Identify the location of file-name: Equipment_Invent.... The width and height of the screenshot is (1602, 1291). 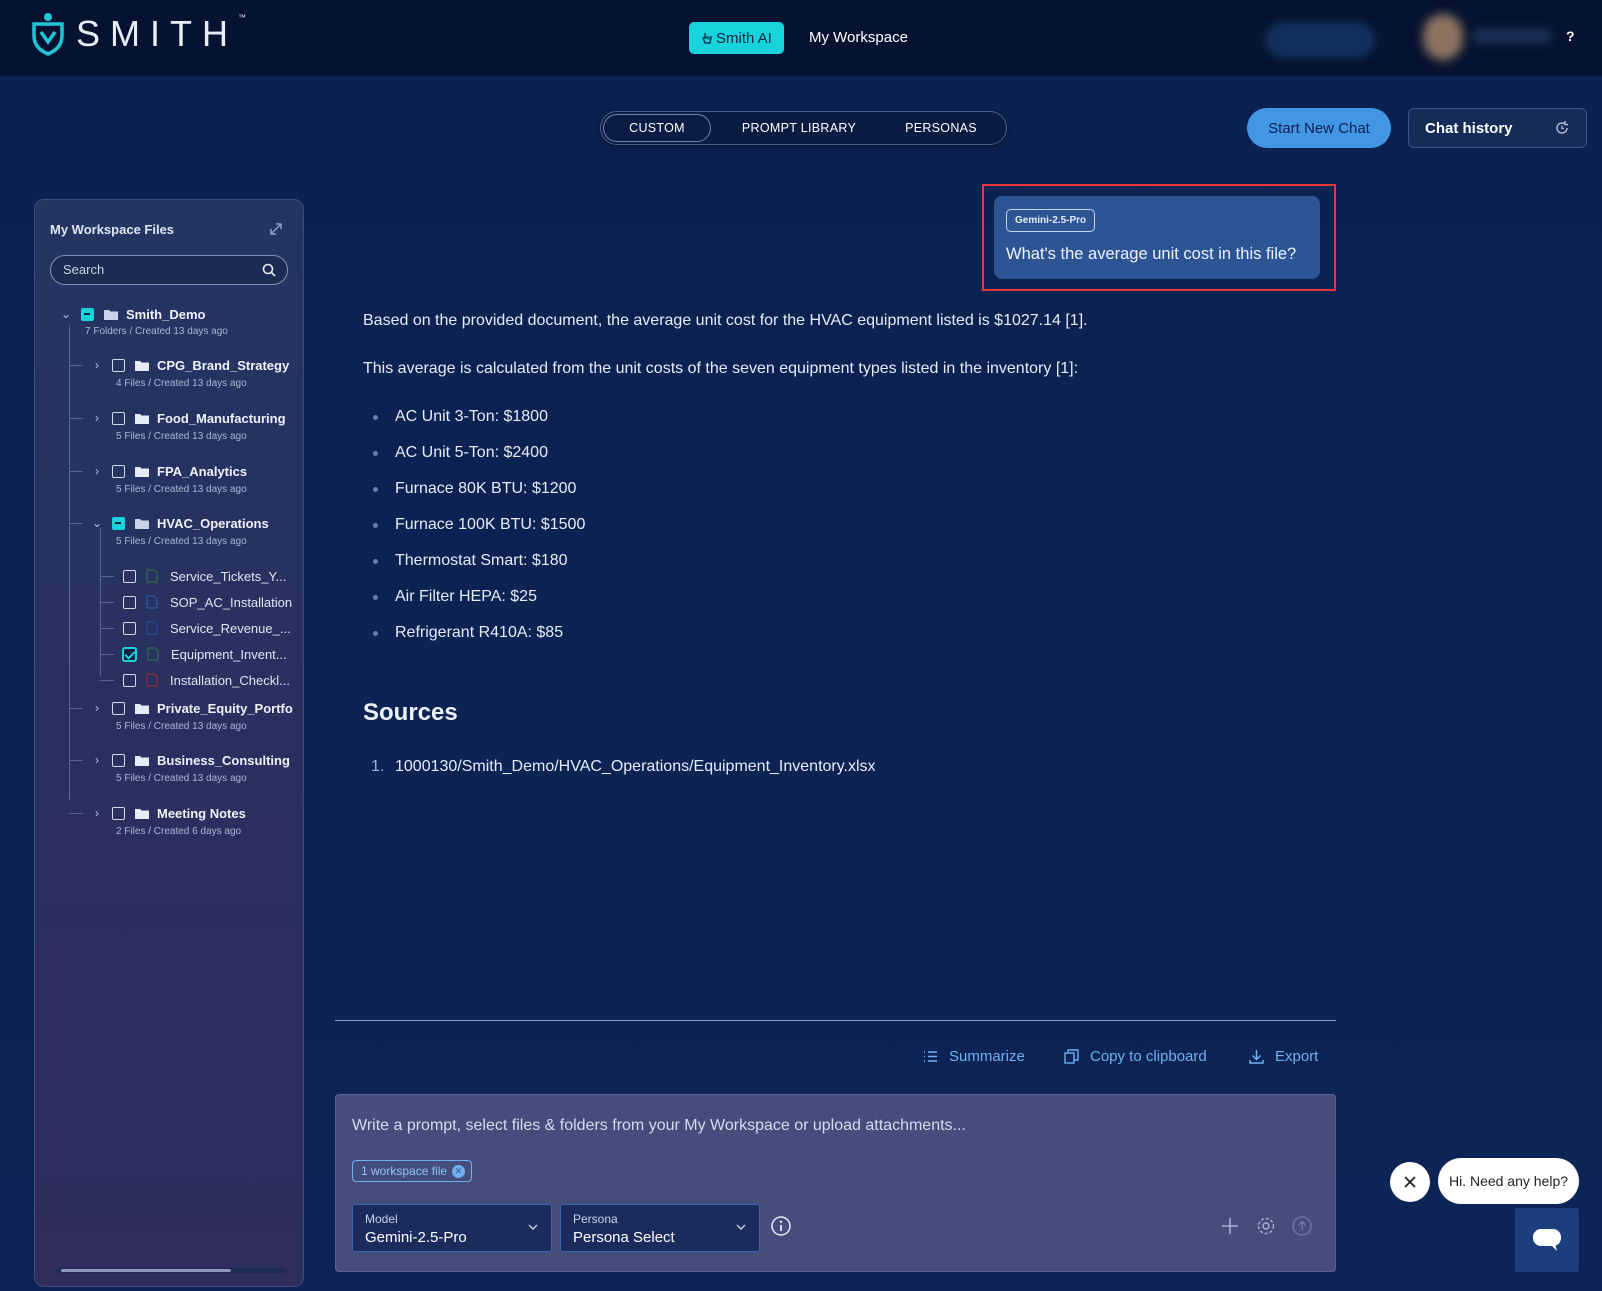
(229, 654).